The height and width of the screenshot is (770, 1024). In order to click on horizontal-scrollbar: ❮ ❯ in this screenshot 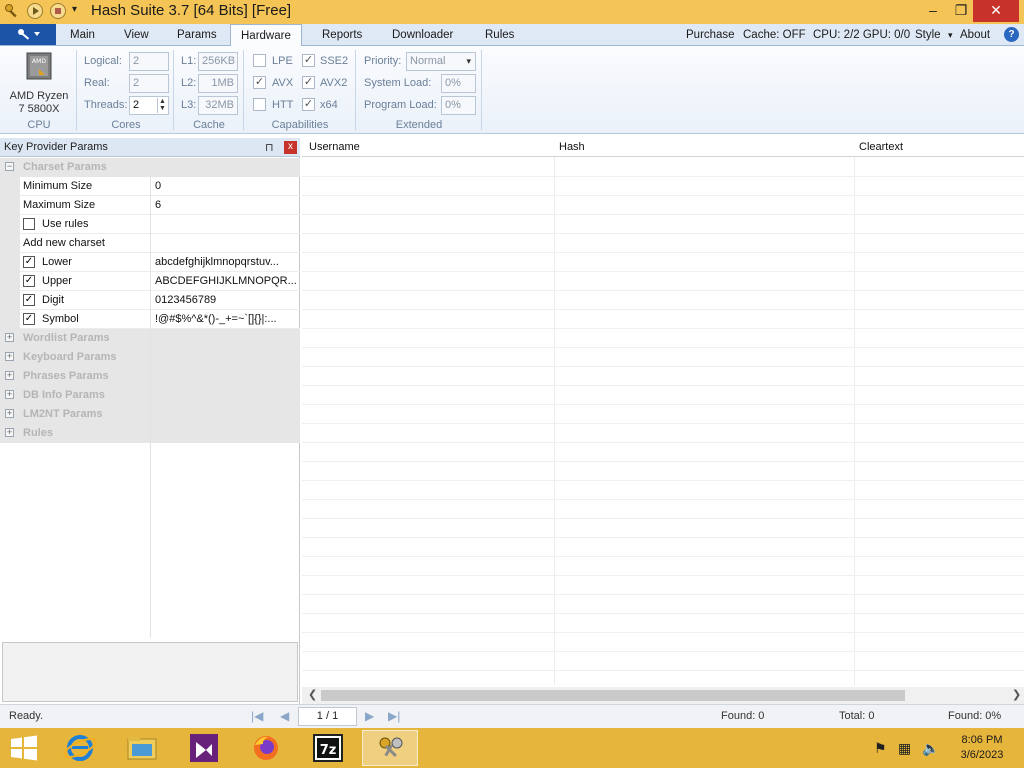, I will do `click(663, 695)`.